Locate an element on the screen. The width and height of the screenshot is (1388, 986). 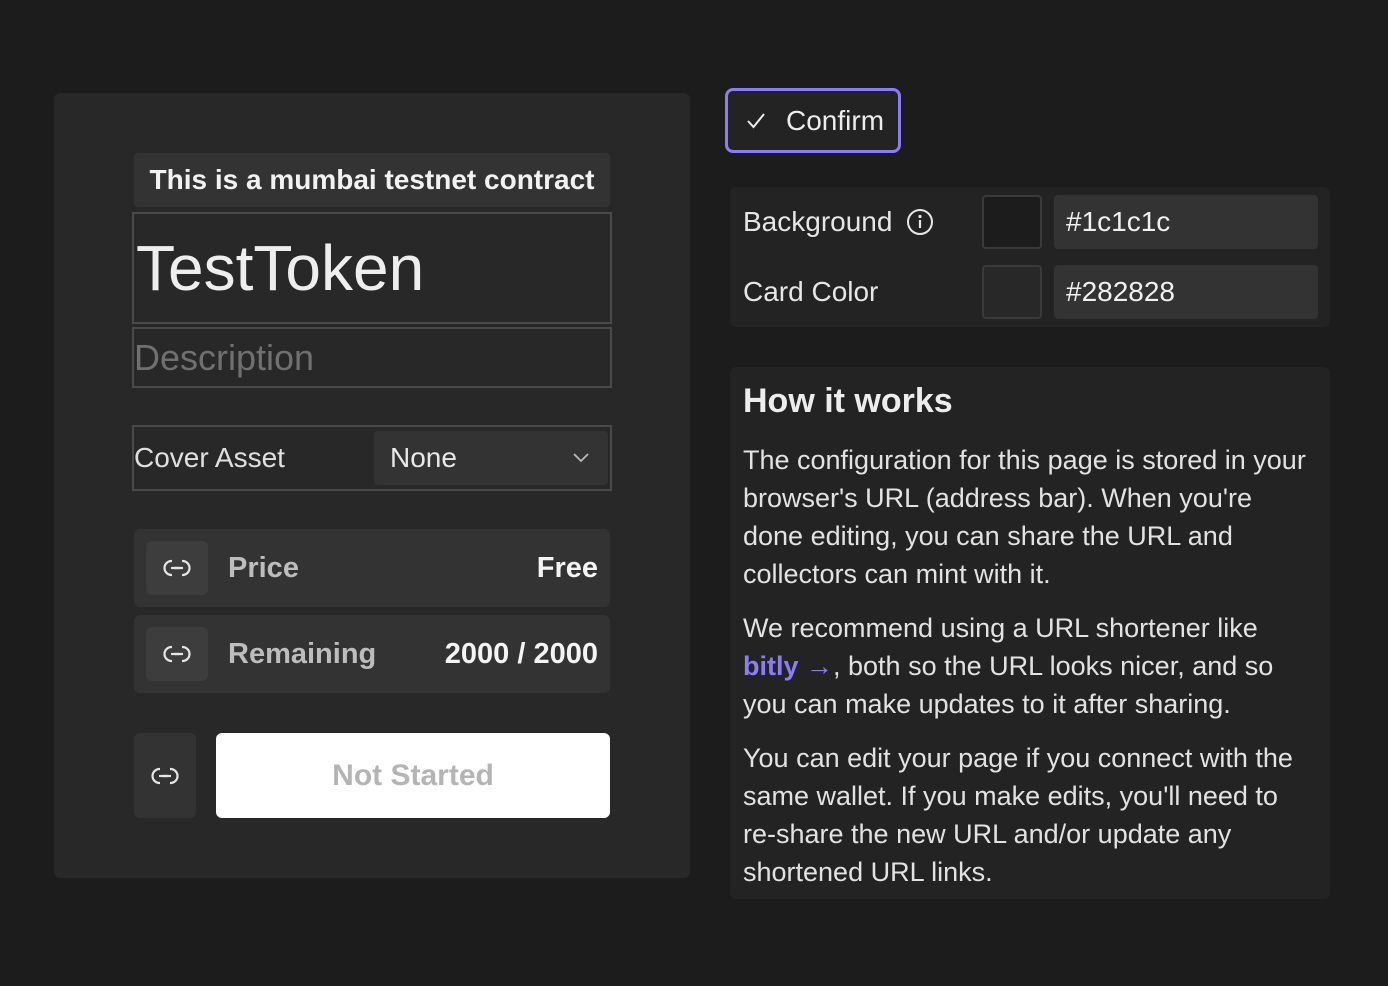
card-color-label: Card Color is located at coordinates (811, 291).